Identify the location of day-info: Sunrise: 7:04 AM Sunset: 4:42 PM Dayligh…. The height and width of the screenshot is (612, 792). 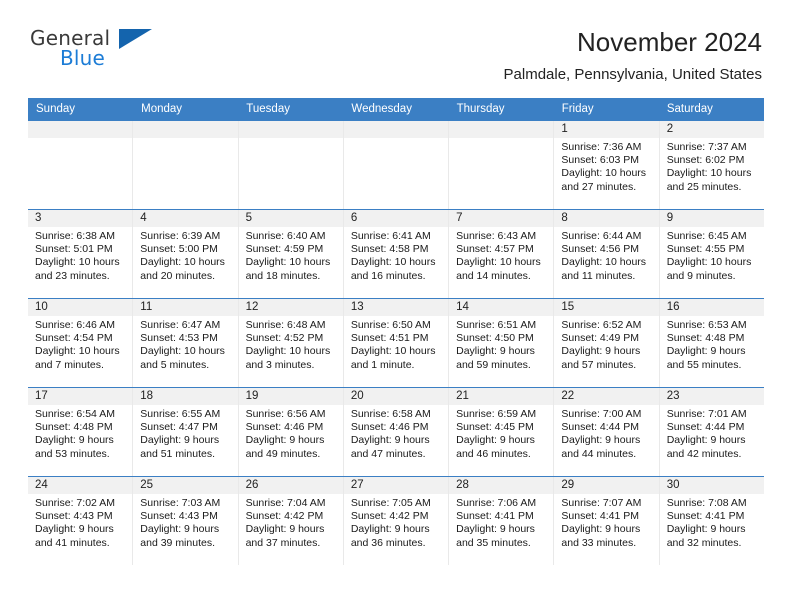
(291, 522).